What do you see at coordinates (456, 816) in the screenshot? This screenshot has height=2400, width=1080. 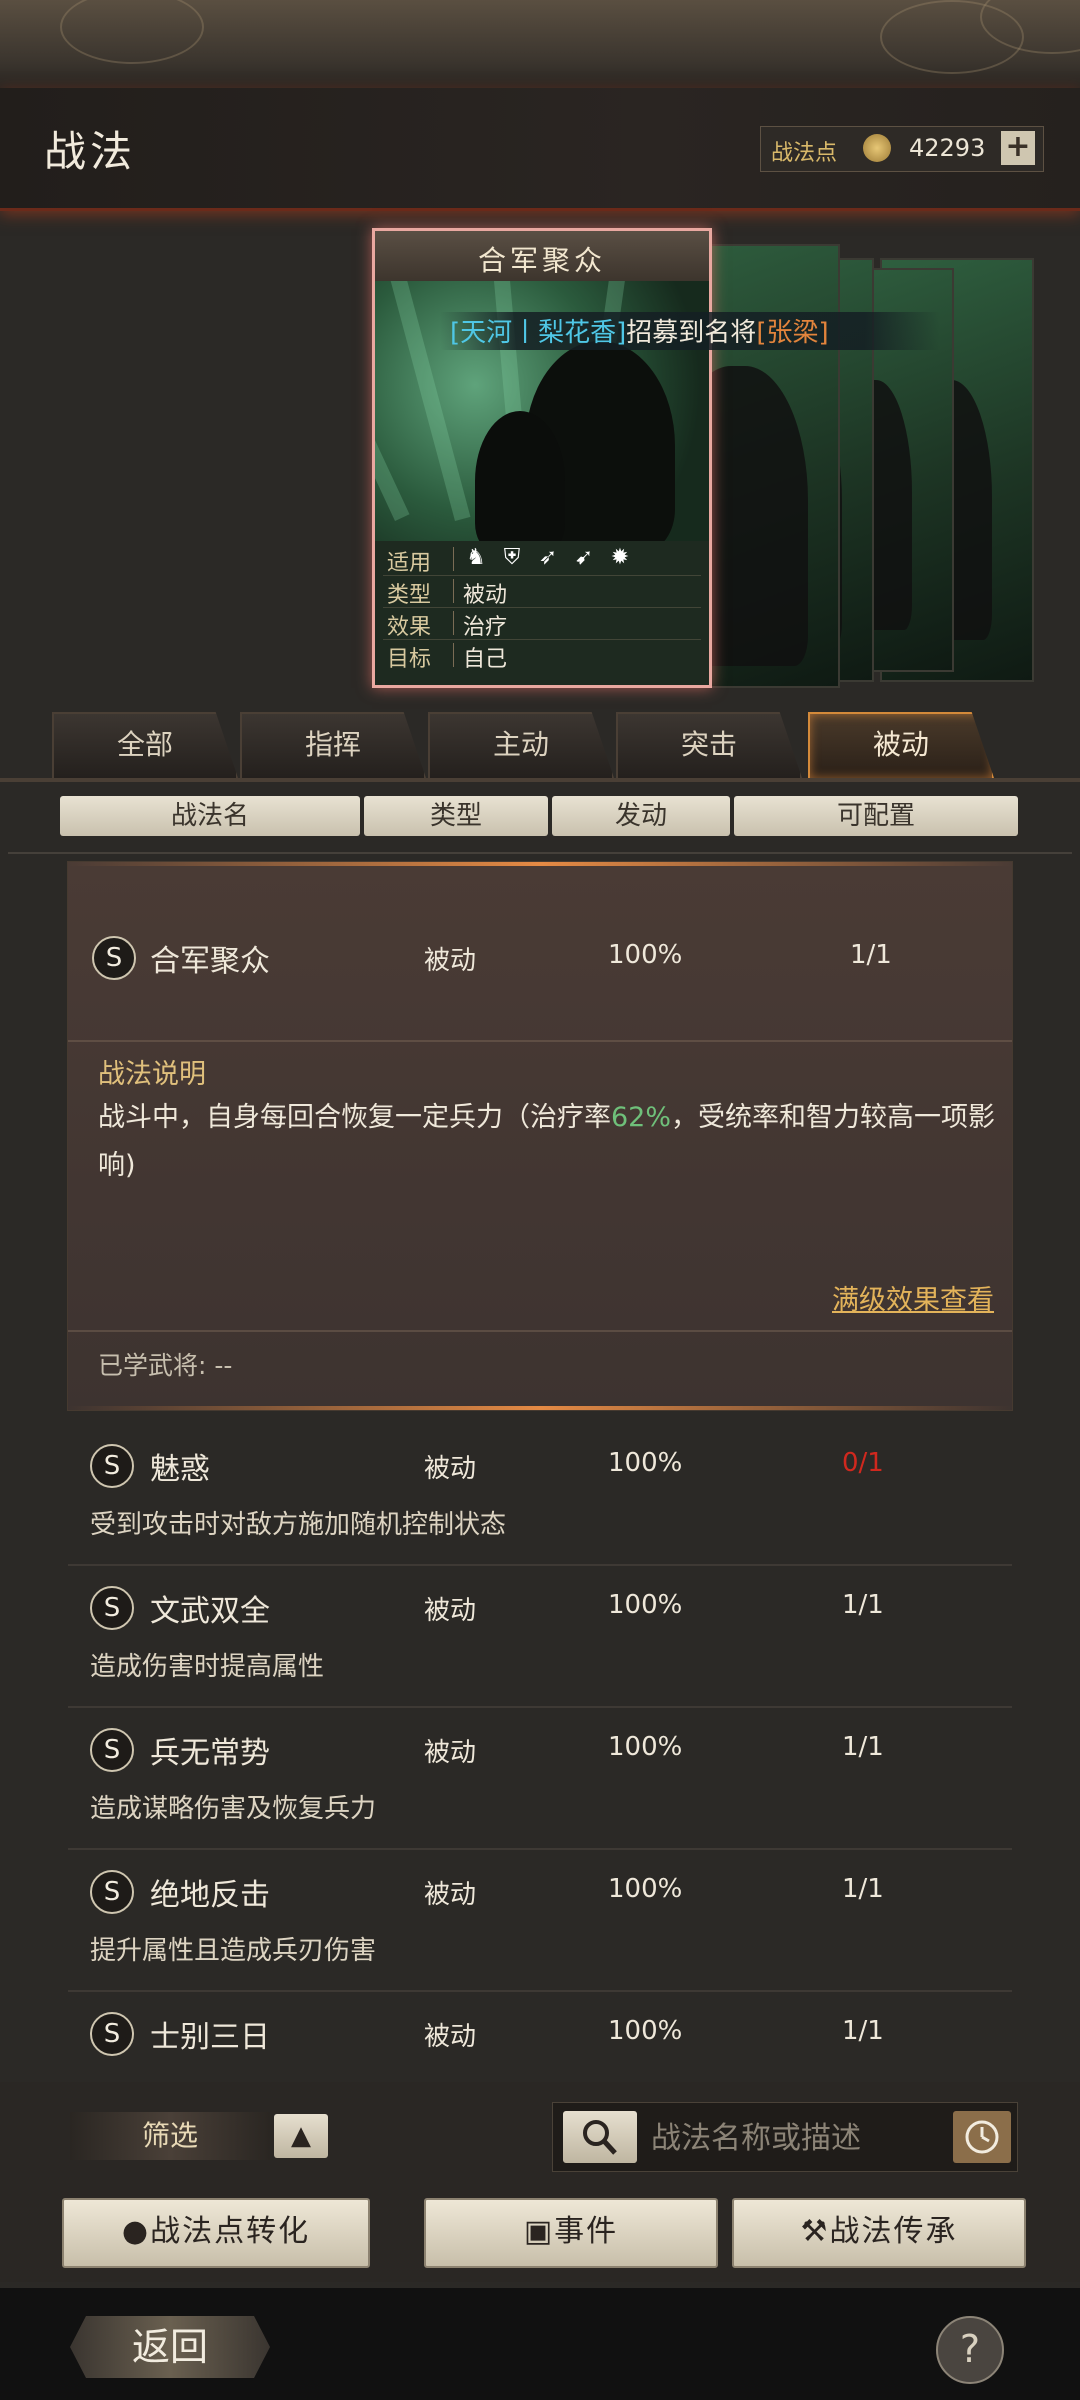 I see `column-header-type: 类型` at bounding box center [456, 816].